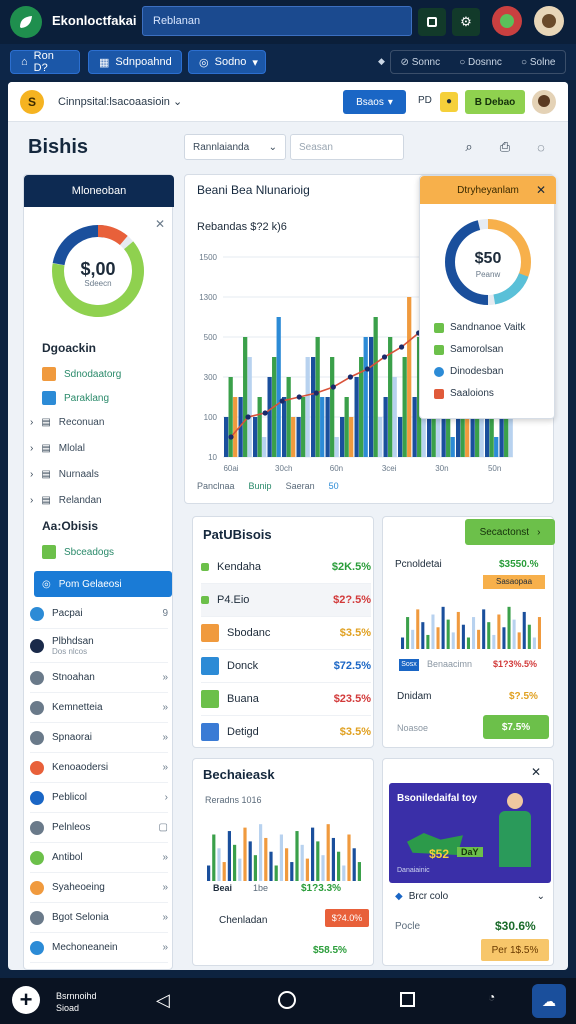 The height and width of the screenshot is (1024, 576). Describe the element at coordinates (277, 21) in the screenshot. I see `global-search-input: Reblanan` at that location.